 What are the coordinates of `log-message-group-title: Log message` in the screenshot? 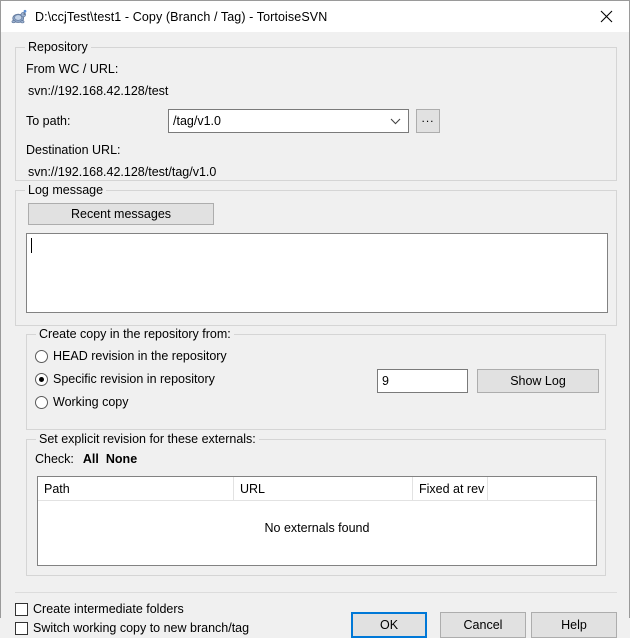 It's located at (66, 190).